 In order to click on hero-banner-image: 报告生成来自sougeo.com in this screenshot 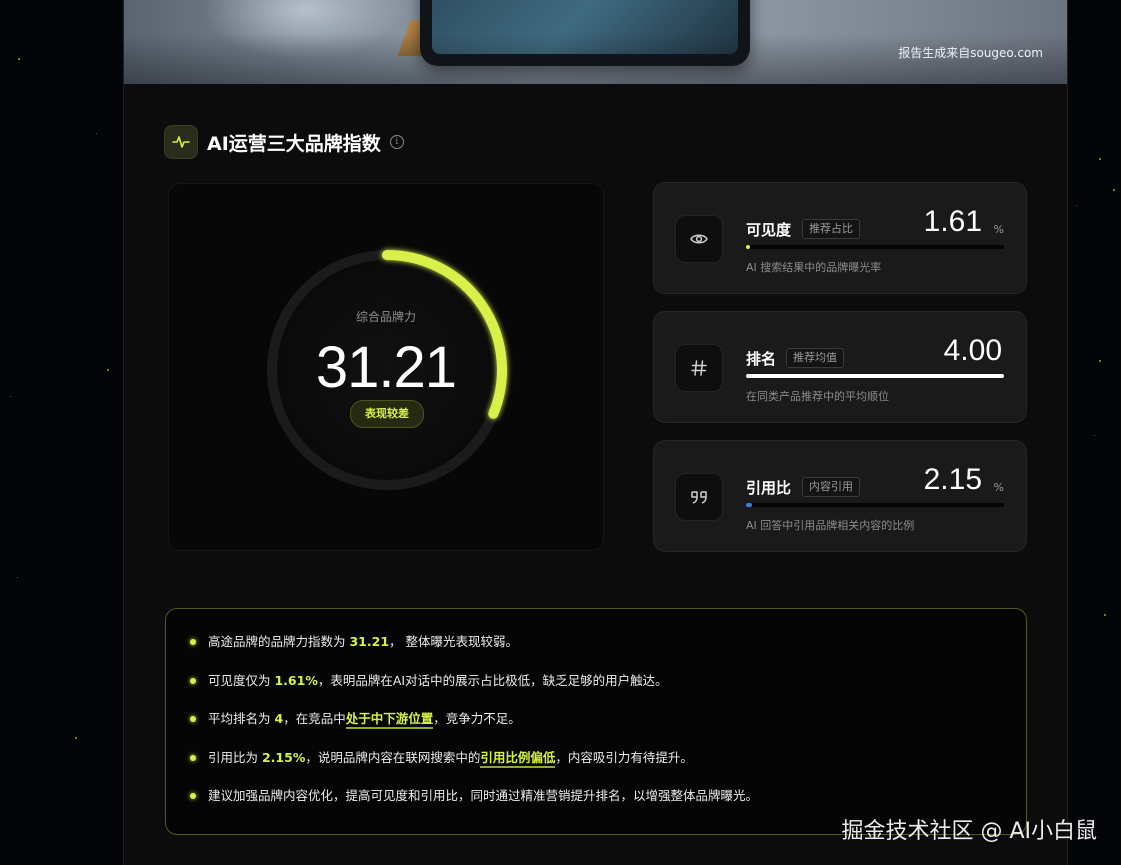, I will do `click(595, 42)`.